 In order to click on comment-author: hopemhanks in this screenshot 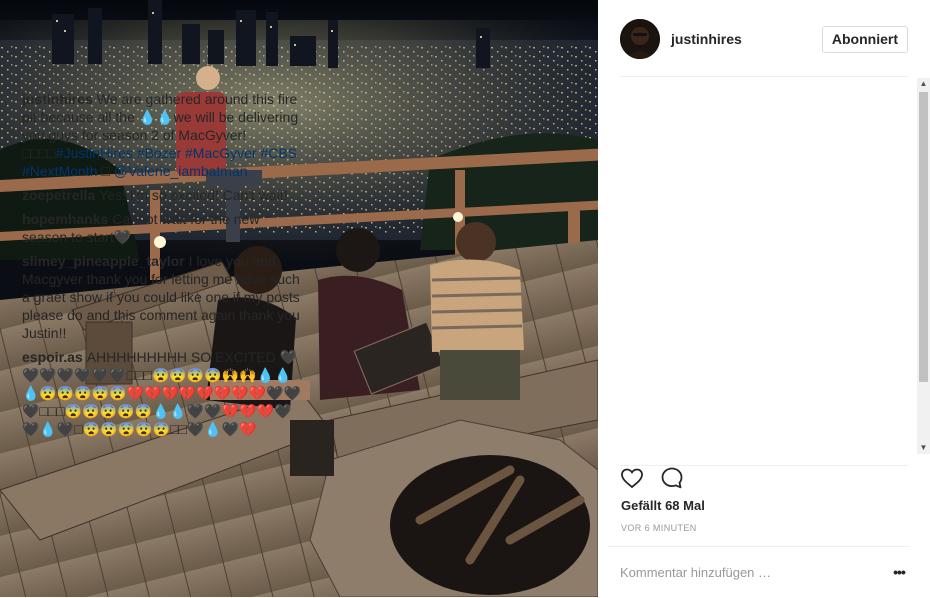, I will do `click(65, 219)`.